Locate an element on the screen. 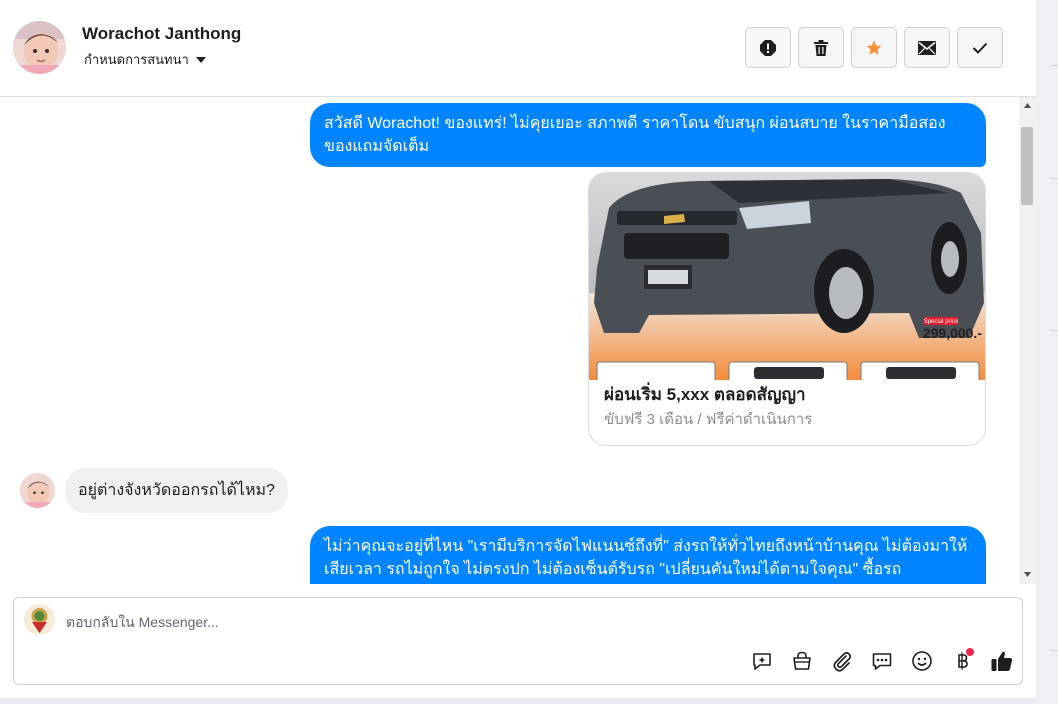 The width and height of the screenshot is (1058, 704). envelope-icon is located at coordinates (927, 47).